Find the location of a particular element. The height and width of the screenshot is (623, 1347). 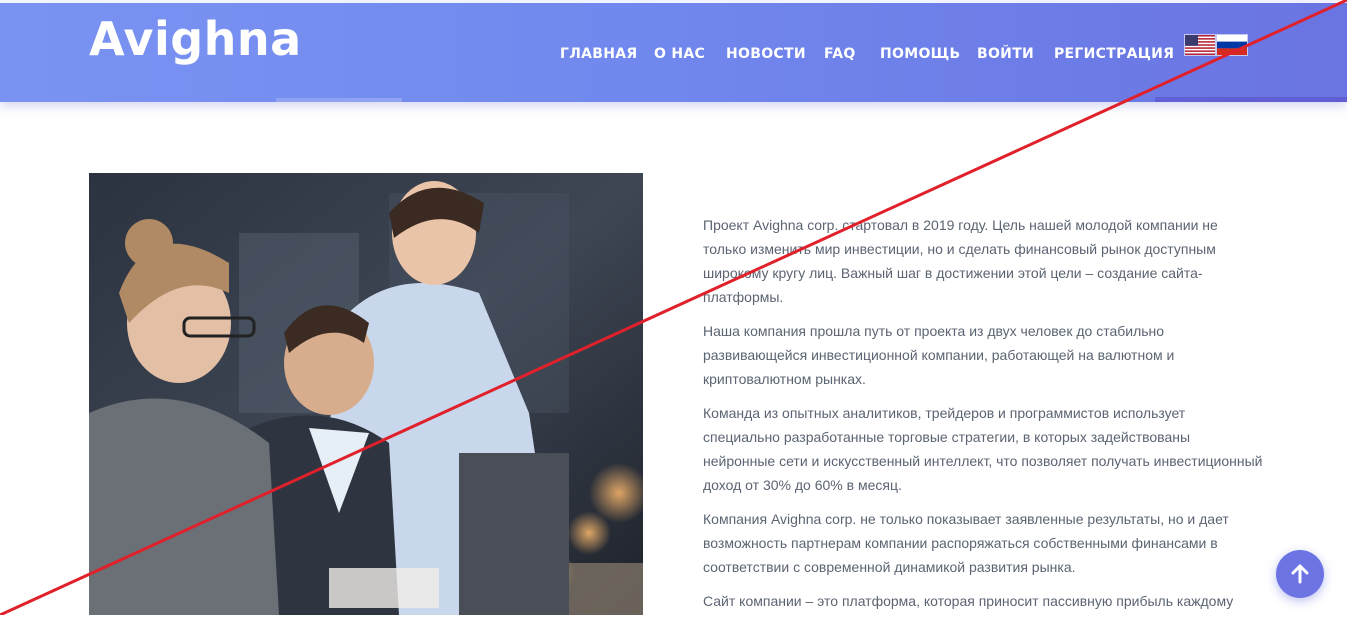

nav-item-faq: FAQ is located at coordinates (840, 54).